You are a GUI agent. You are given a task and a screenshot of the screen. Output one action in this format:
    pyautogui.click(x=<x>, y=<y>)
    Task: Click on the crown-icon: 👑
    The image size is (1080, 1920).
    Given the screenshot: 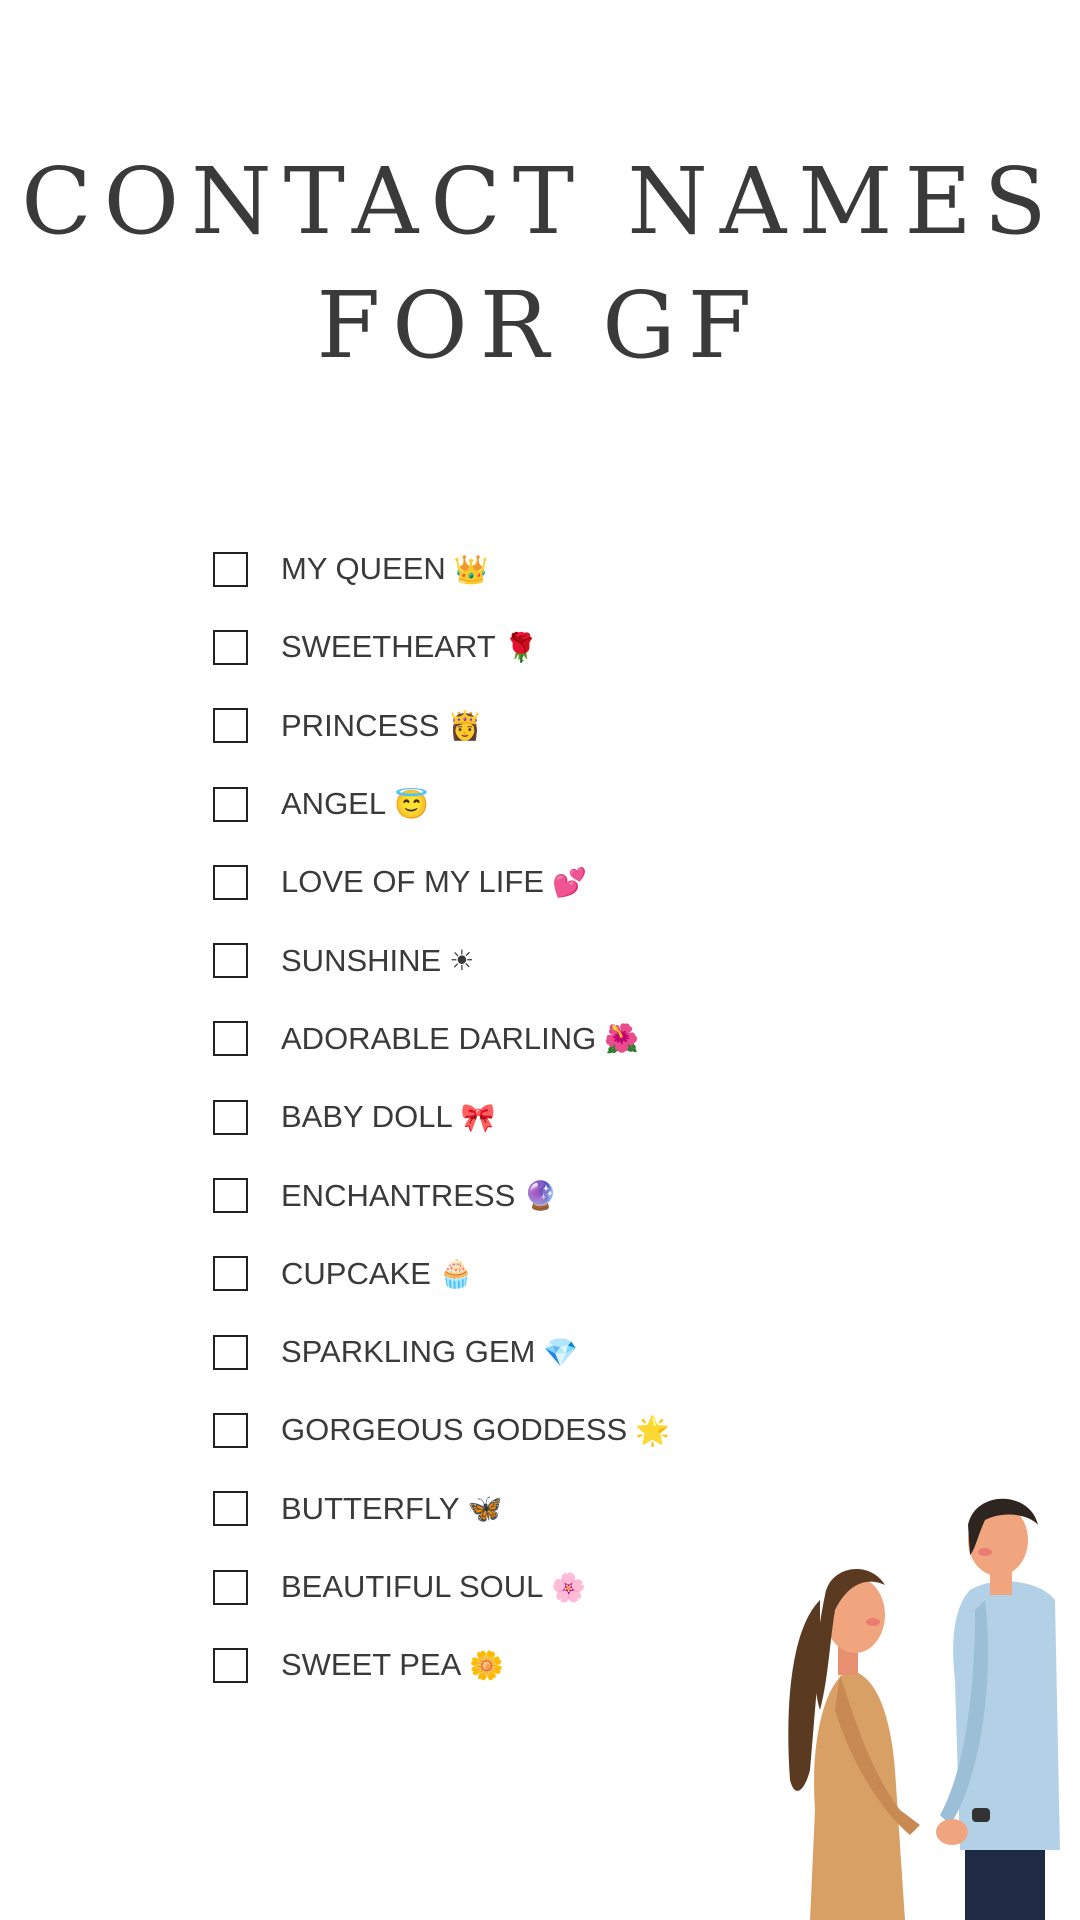 What is the action you would take?
    pyautogui.click(x=471, y=569)
    